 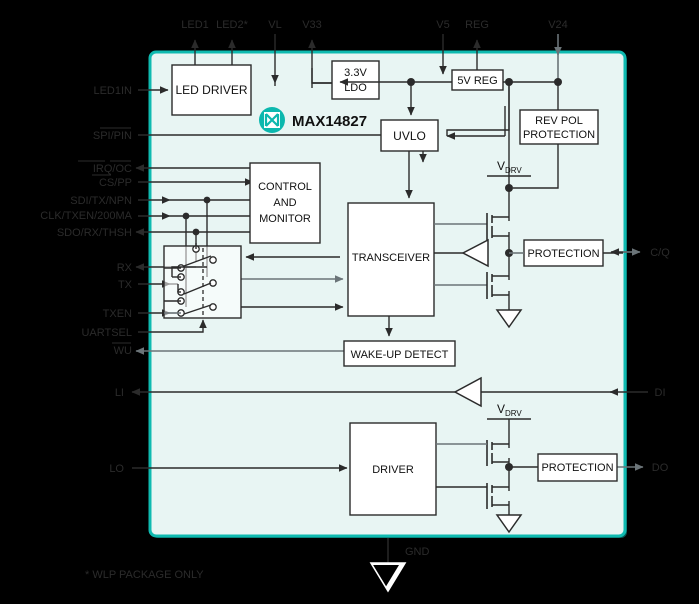 I want to click on block-label-line1: CONTROL, so click(x=285, y=187).